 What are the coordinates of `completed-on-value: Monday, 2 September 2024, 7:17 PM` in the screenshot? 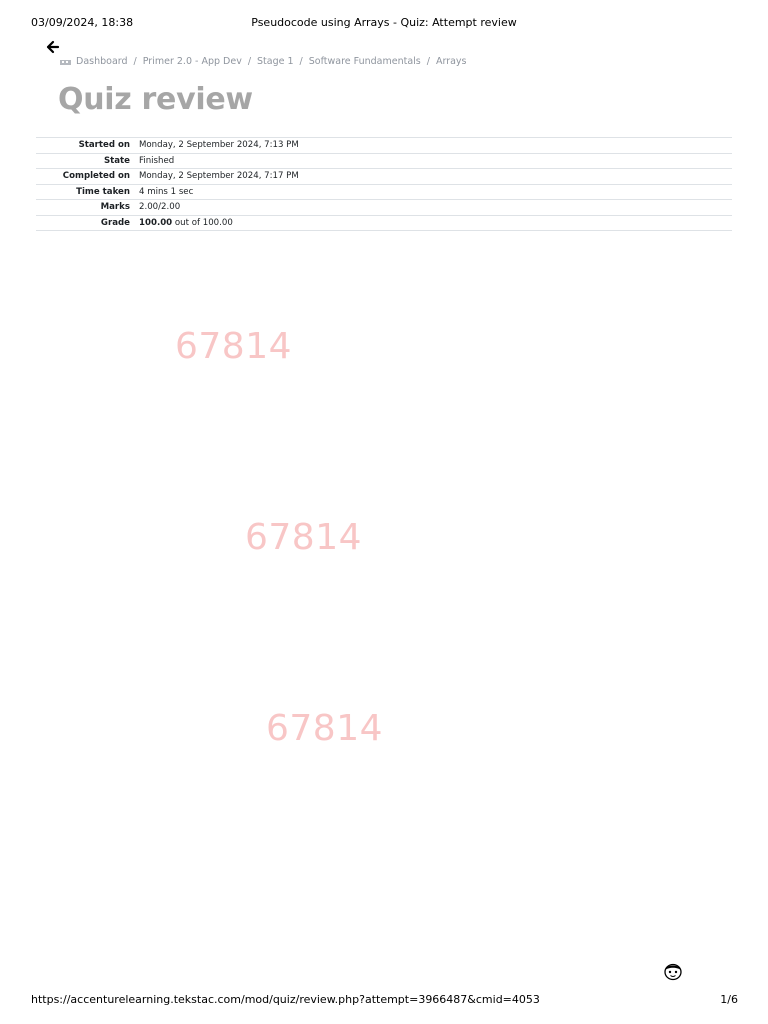 It's located at (219, 176).